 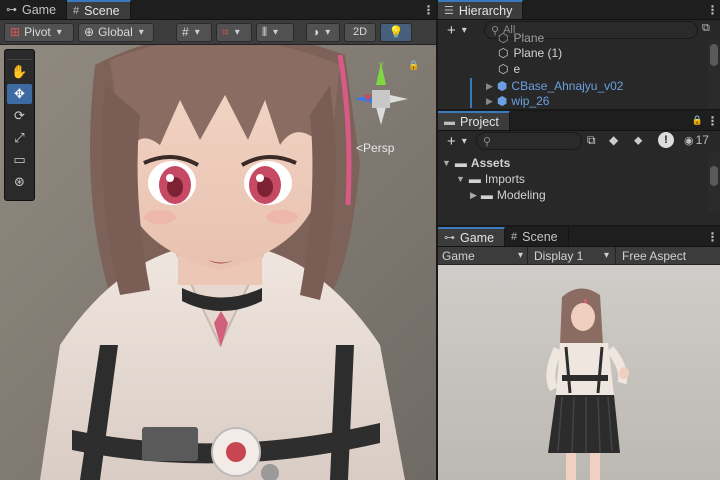 What do you see at coordinates (483, 255) in the screenshot?
I see `game-mode-dropdown: Game` at bounding box center [483, 255].